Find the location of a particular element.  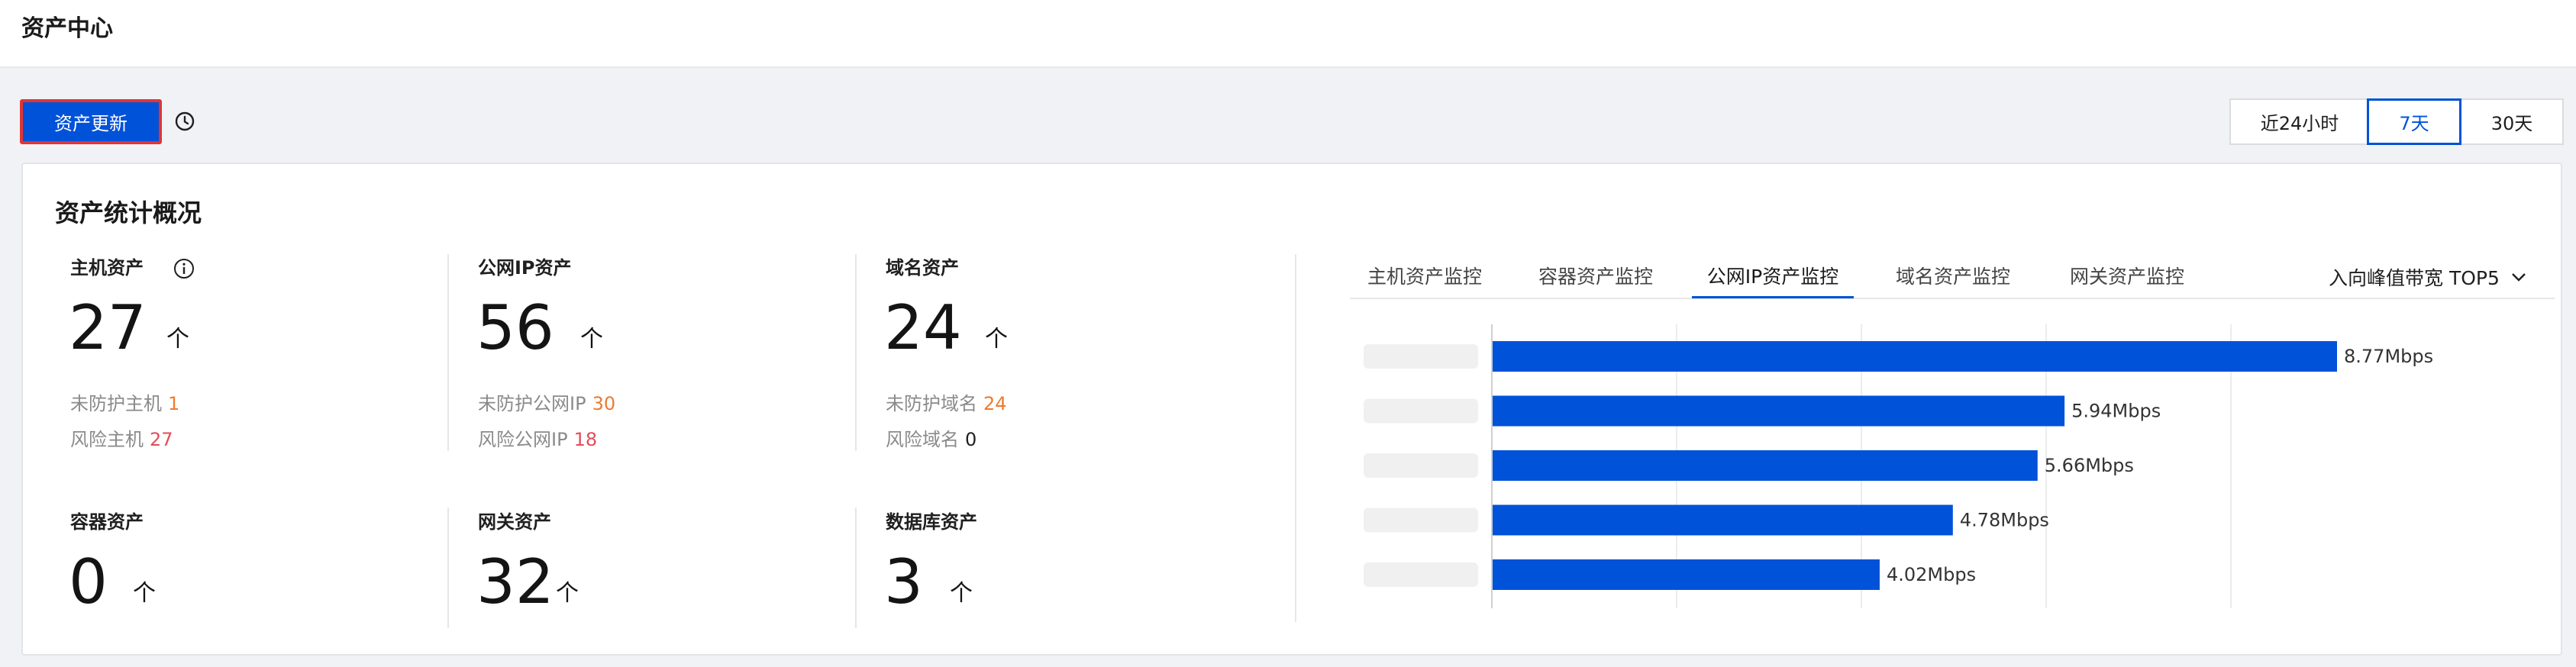

risk-domain-label: 风险域名 is located at coordinates (922, 439).